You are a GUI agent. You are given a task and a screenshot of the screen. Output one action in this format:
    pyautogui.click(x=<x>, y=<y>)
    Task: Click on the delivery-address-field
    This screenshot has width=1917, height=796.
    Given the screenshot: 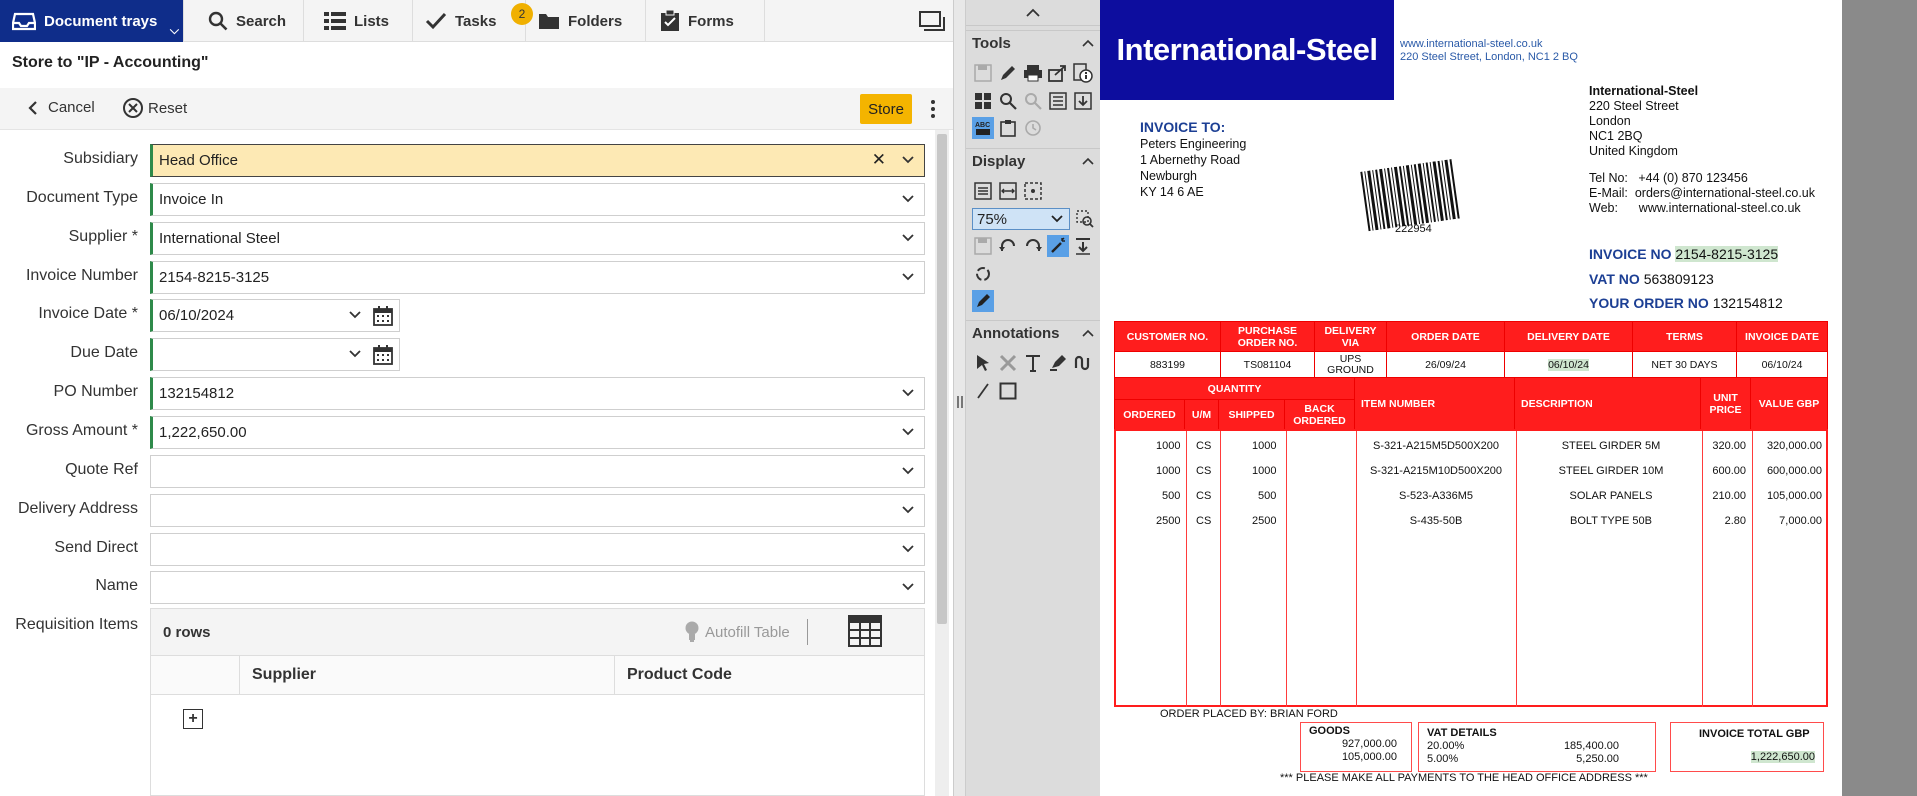 What is the action you would take?
    pyautogui.click(x=537, y=510)
    